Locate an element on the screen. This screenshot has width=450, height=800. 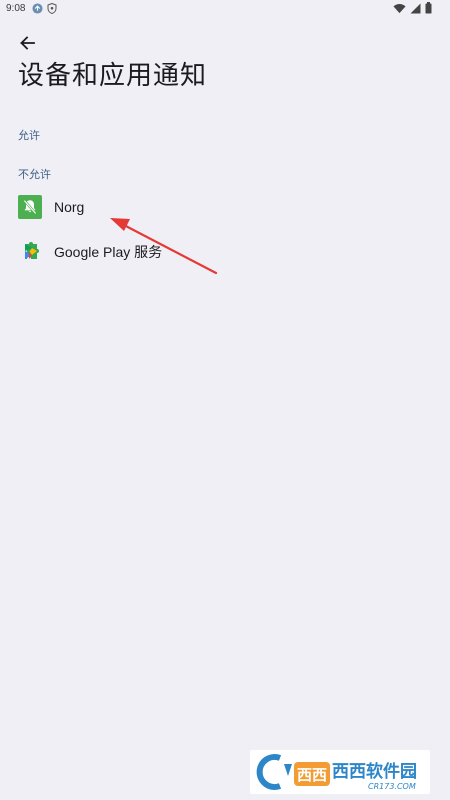
app-label-norg: Norg is located at coordinates (69, 207).